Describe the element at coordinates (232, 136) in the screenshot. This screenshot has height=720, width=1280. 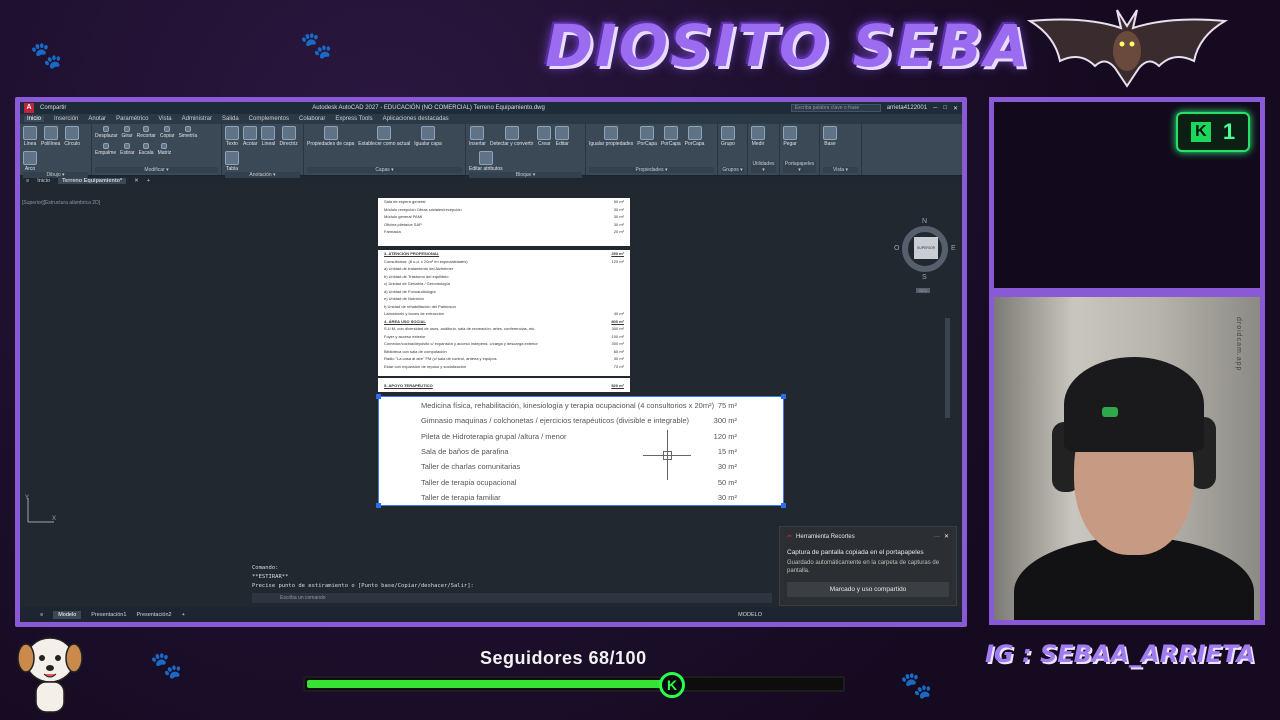
I see `ribbon-tool-button: Texto` at that location.